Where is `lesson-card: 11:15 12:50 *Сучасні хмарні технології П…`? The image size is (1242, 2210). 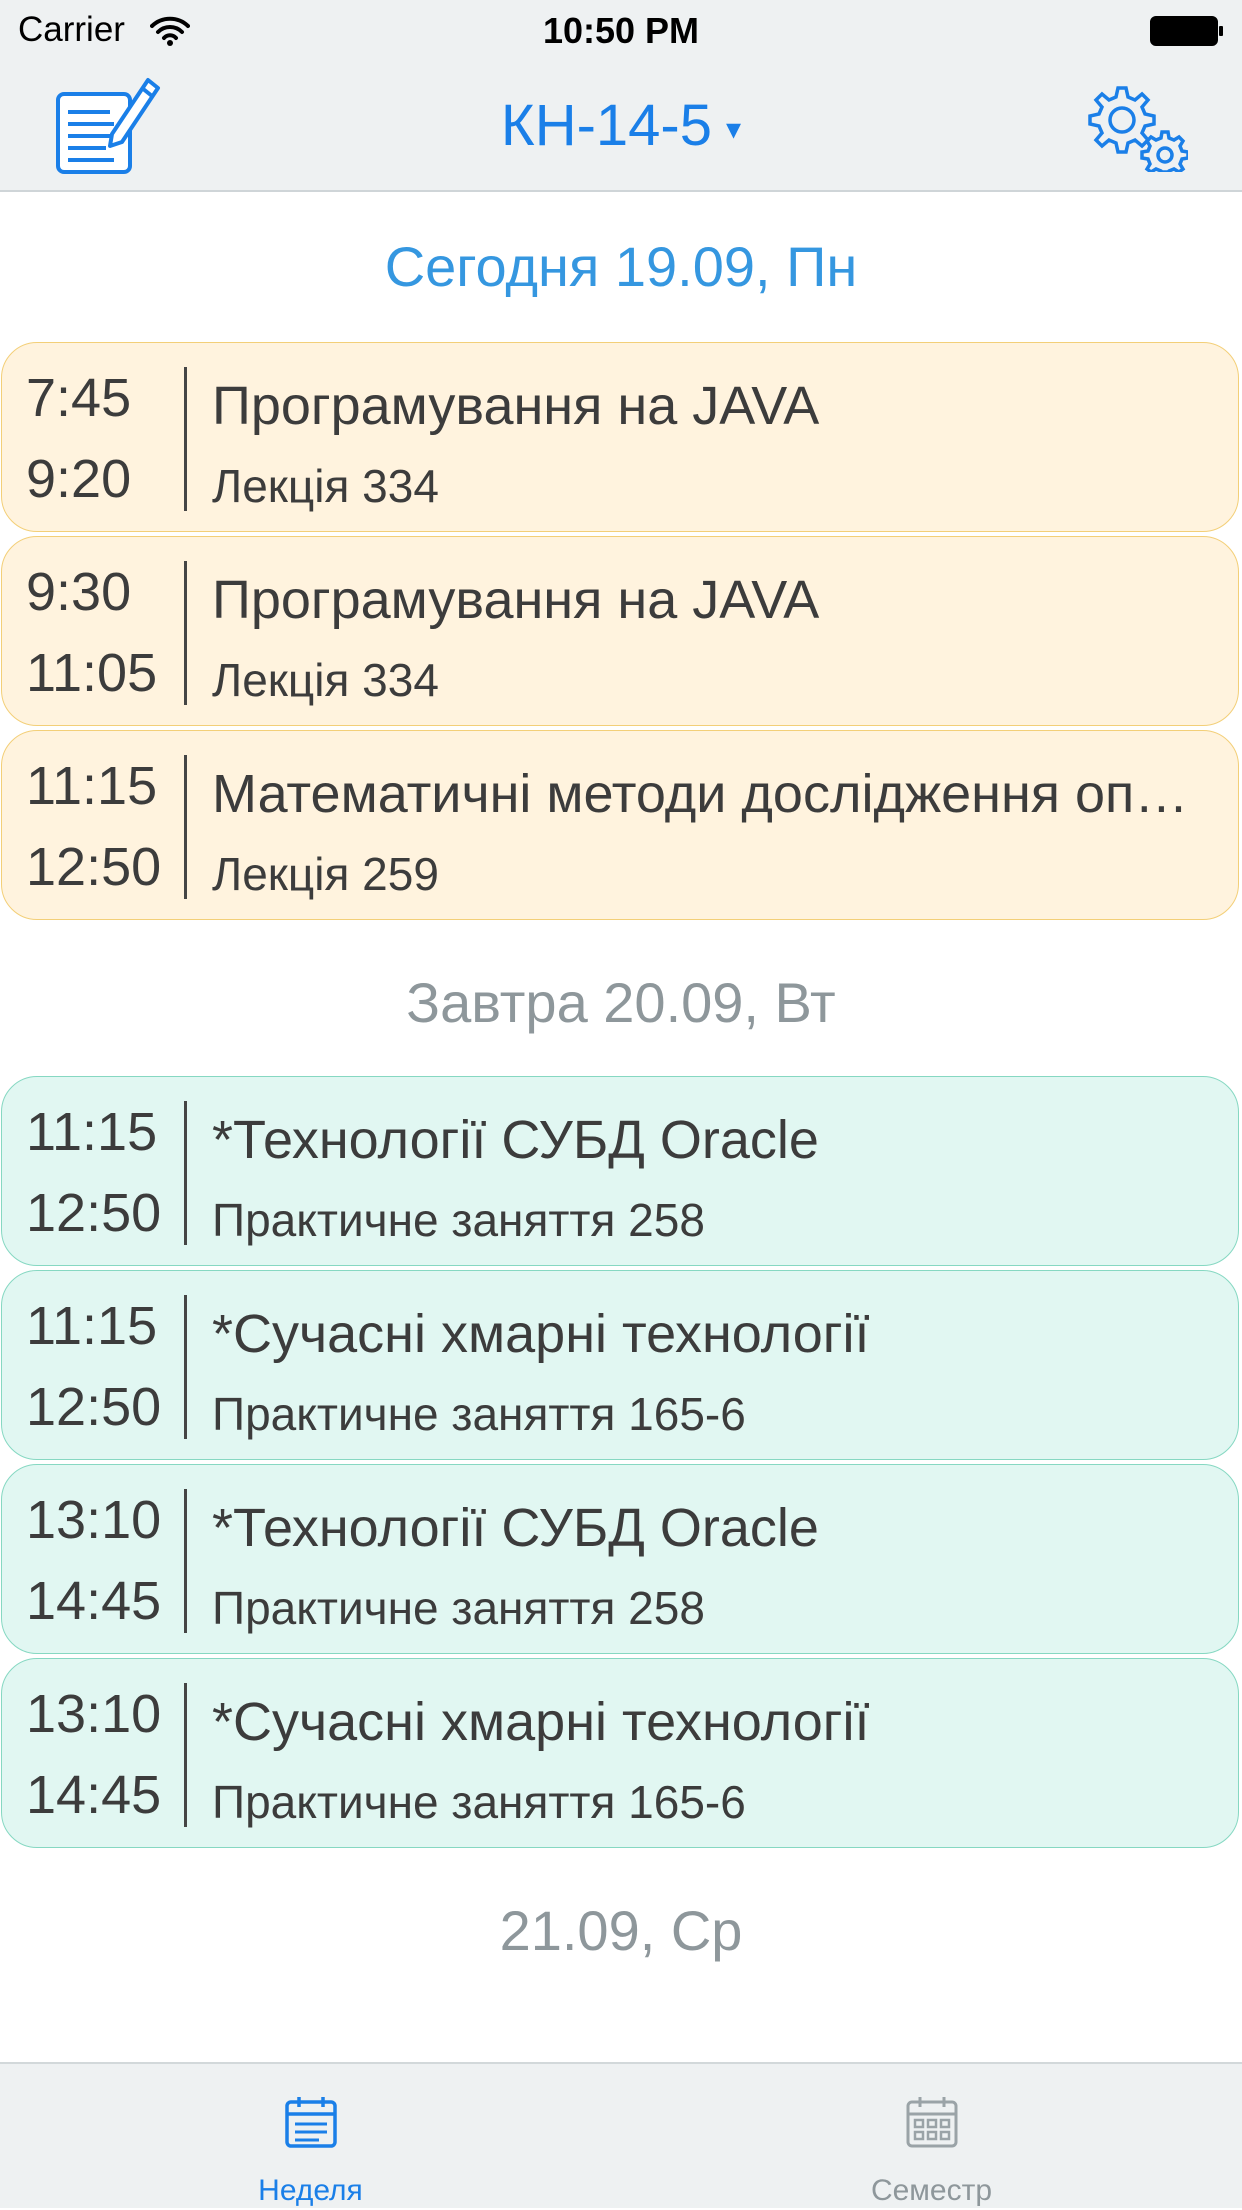
lesson-card: 11:15 12:50 *Сучасні хмарні технології П… is located at coordinates (620, 1365).